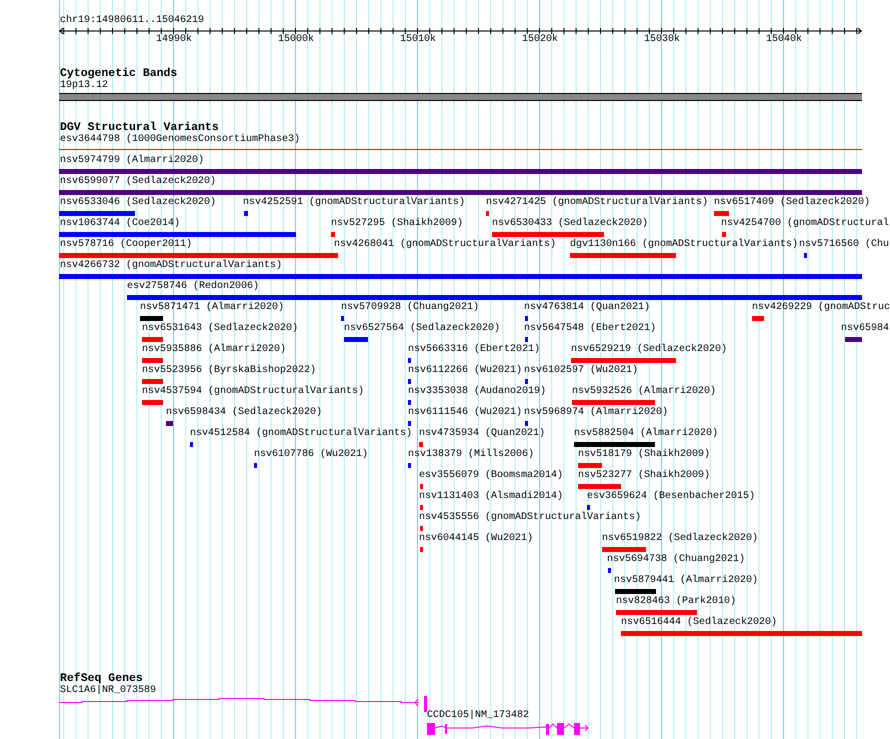 Image resolution: width=890 pixels, height=739 pixels. Describe the element at coordinates (865, 329) in the screenshot. I see `variant-label: nsv65984` at that location.